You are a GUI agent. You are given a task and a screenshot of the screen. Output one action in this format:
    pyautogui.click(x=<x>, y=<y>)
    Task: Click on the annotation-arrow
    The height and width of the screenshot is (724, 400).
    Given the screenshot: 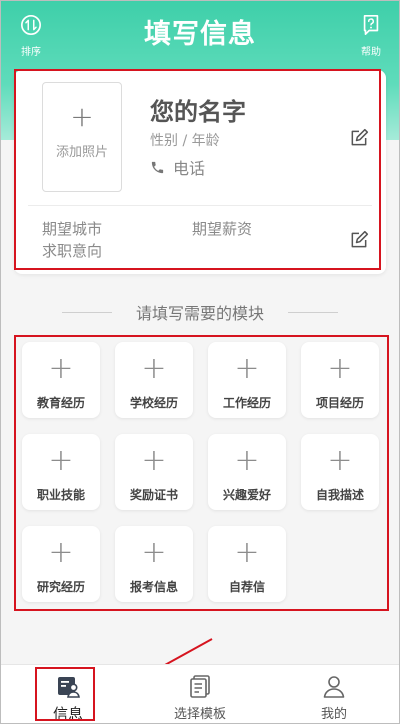 What is the action you would take?
    pyautogui.click(x=167, y=663)
    